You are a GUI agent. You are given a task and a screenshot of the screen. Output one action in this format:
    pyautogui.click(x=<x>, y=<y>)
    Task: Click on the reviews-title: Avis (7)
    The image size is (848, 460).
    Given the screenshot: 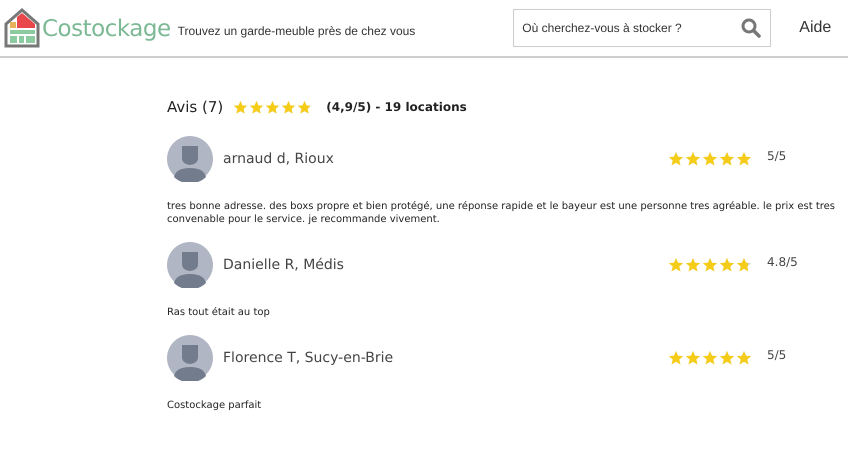 What is the action you would take?
    pyautogui.click(x=195, y=107)
    